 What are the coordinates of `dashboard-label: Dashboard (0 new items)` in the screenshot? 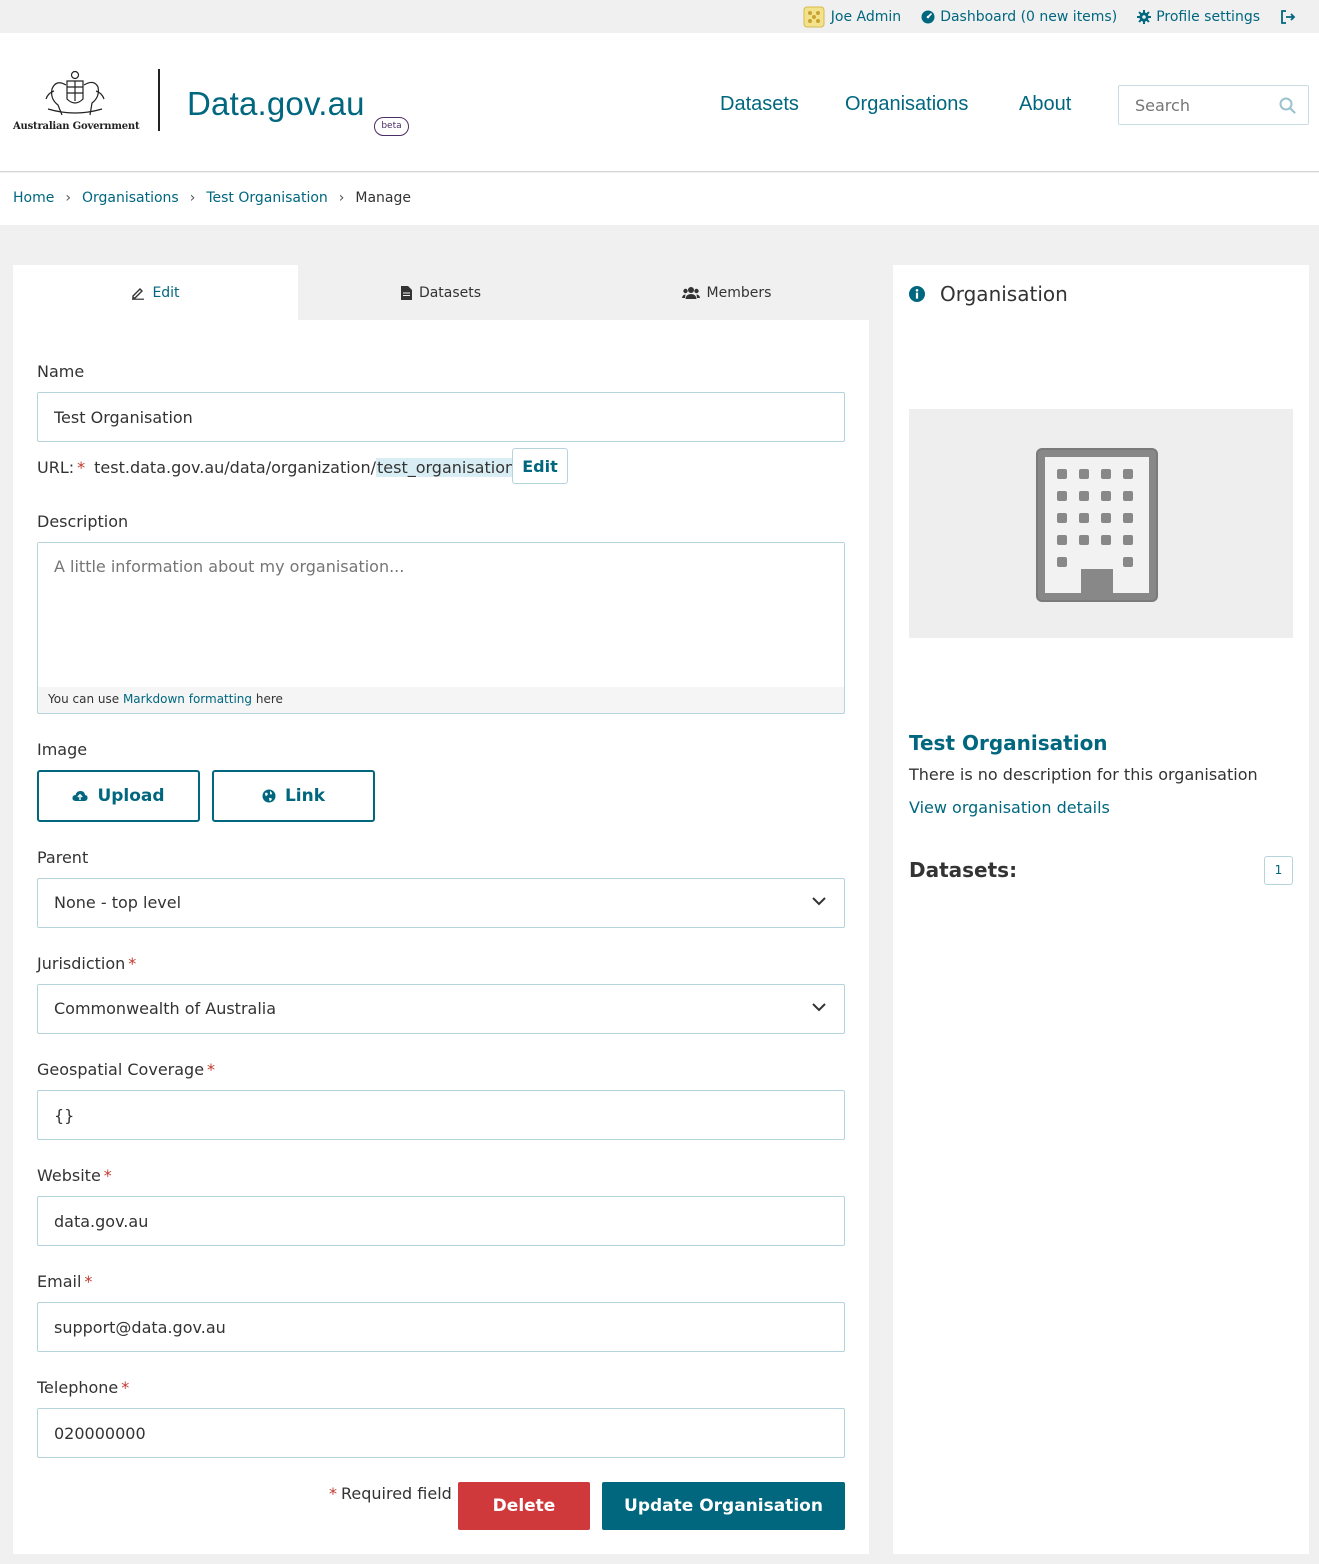 It's located at (1029, 16).